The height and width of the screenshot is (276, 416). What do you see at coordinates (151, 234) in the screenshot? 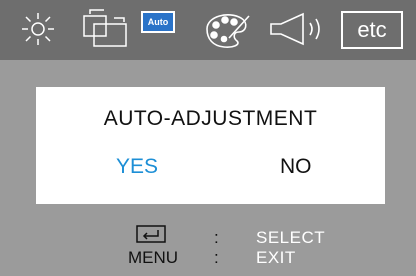
I see `enter-key-icon` at bounding box center [151, 234].